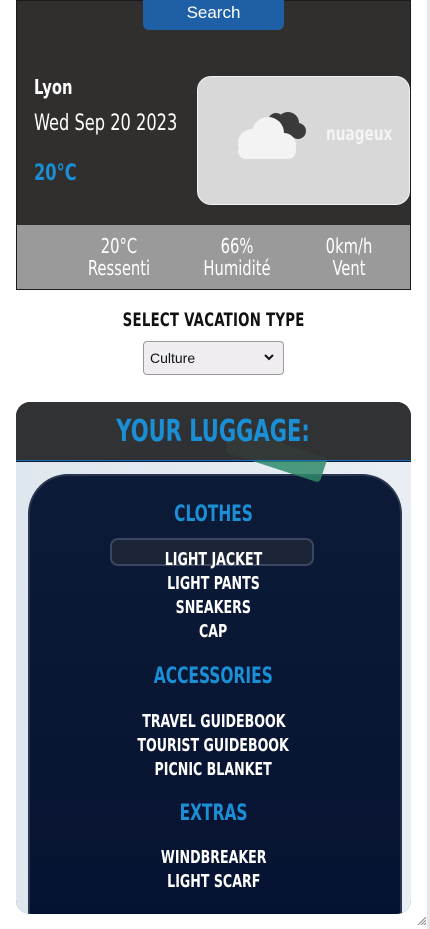  I want to click on luggage-item-text: TOURIST GUIDEBOOK, so click(213, 745).